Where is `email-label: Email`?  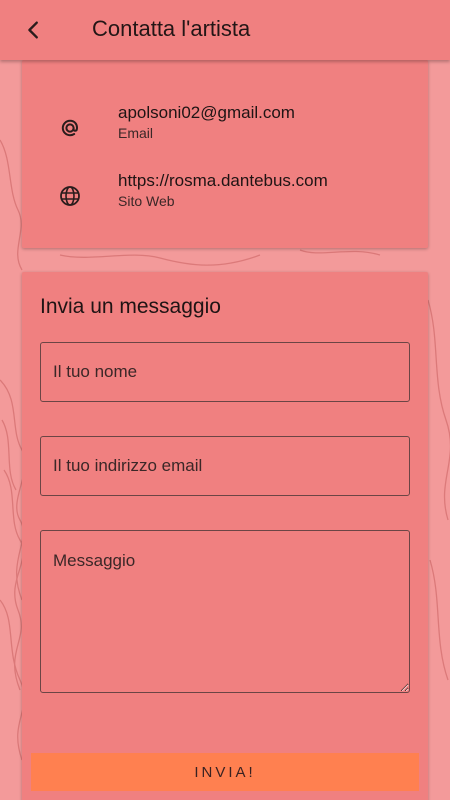 email-label: Email is located at coordinates (136, 133).